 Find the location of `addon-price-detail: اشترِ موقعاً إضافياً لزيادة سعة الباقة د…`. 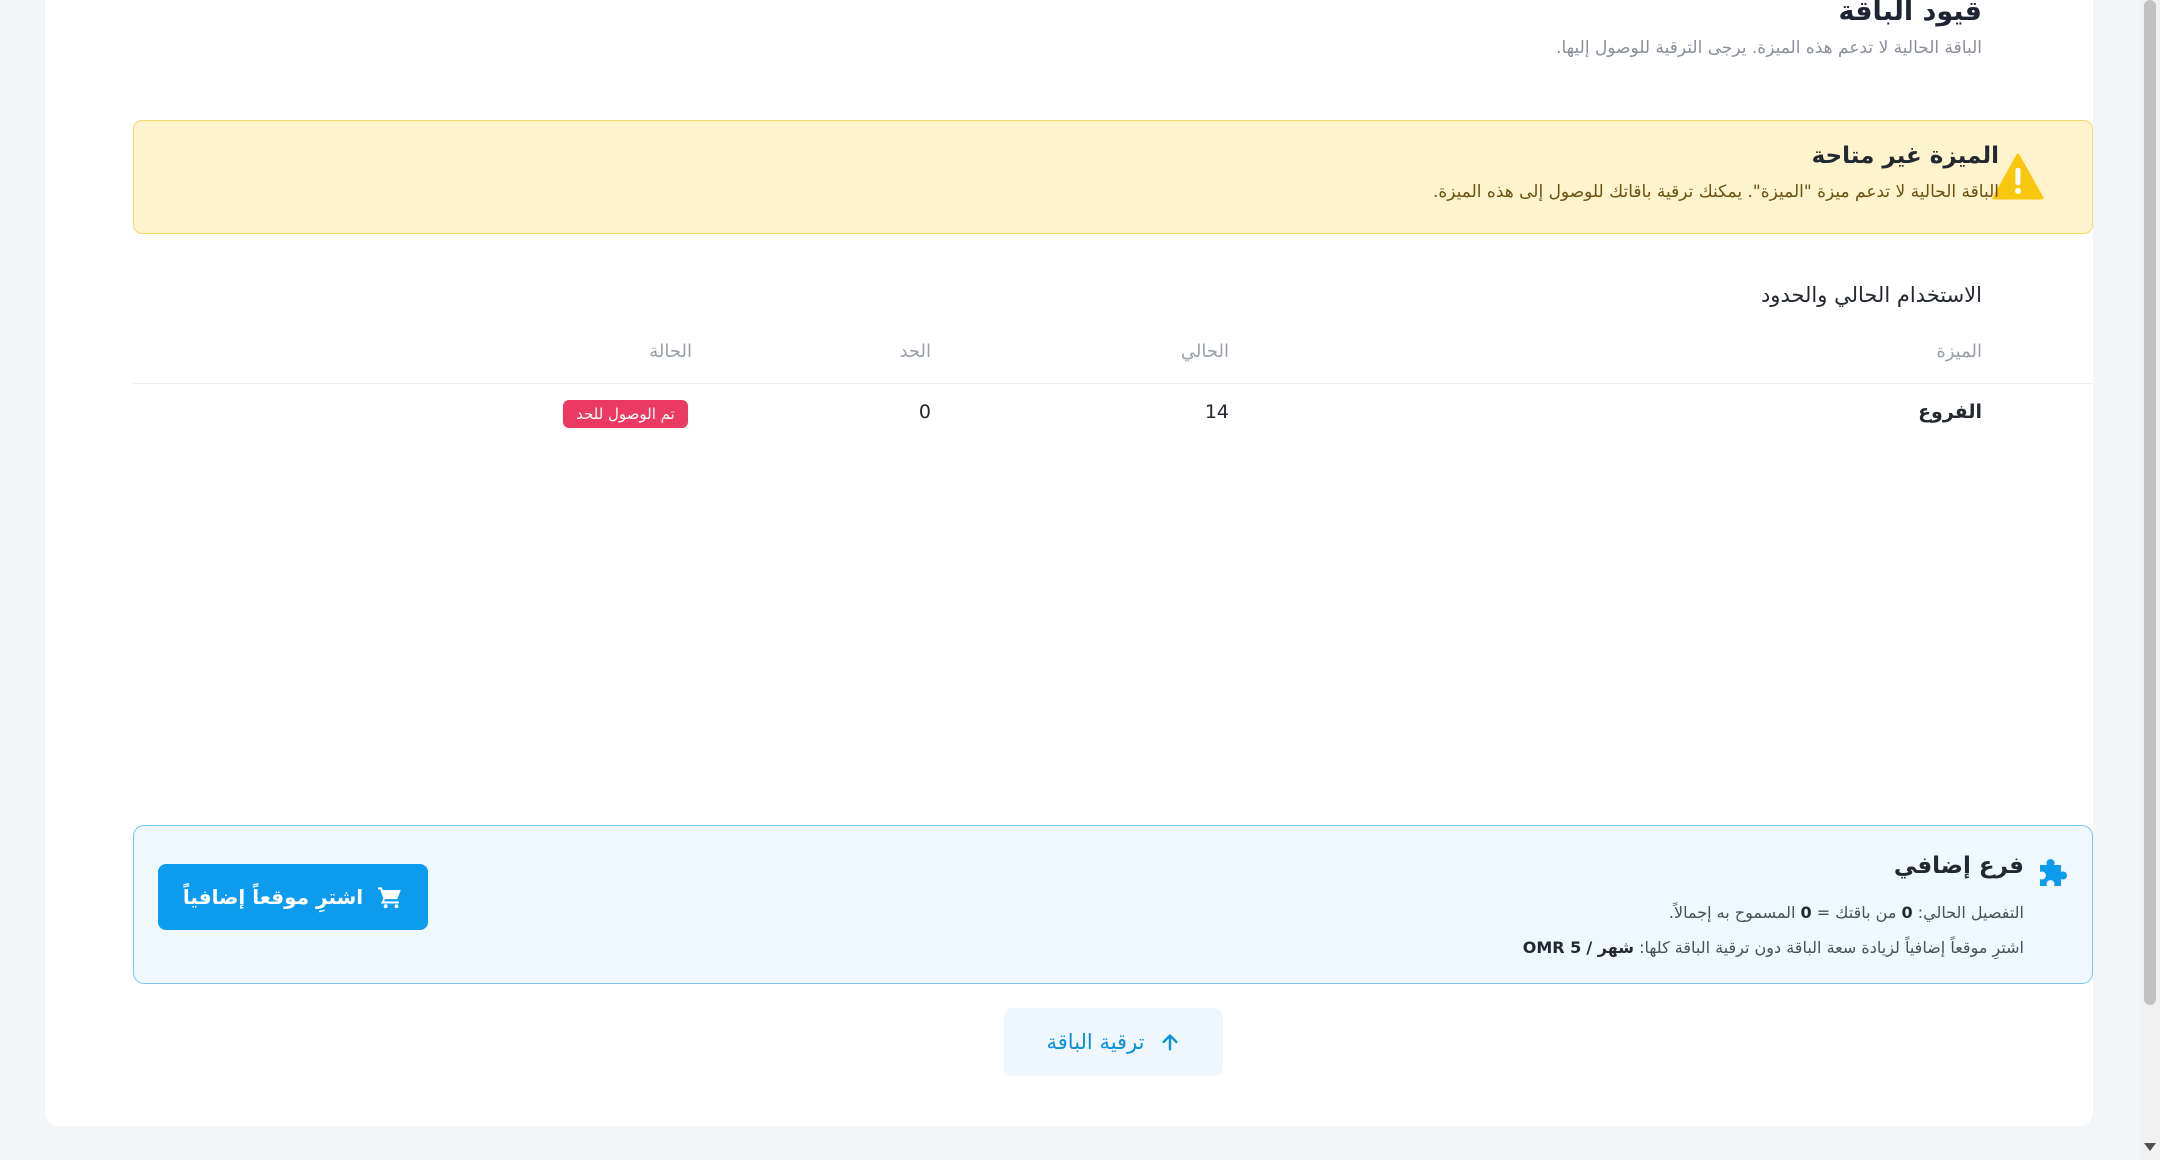

addon-price-detail: اشترِ موقعاً إضافياً لزيادة سعة الباقة د… is located at coordinates (1773, 947).